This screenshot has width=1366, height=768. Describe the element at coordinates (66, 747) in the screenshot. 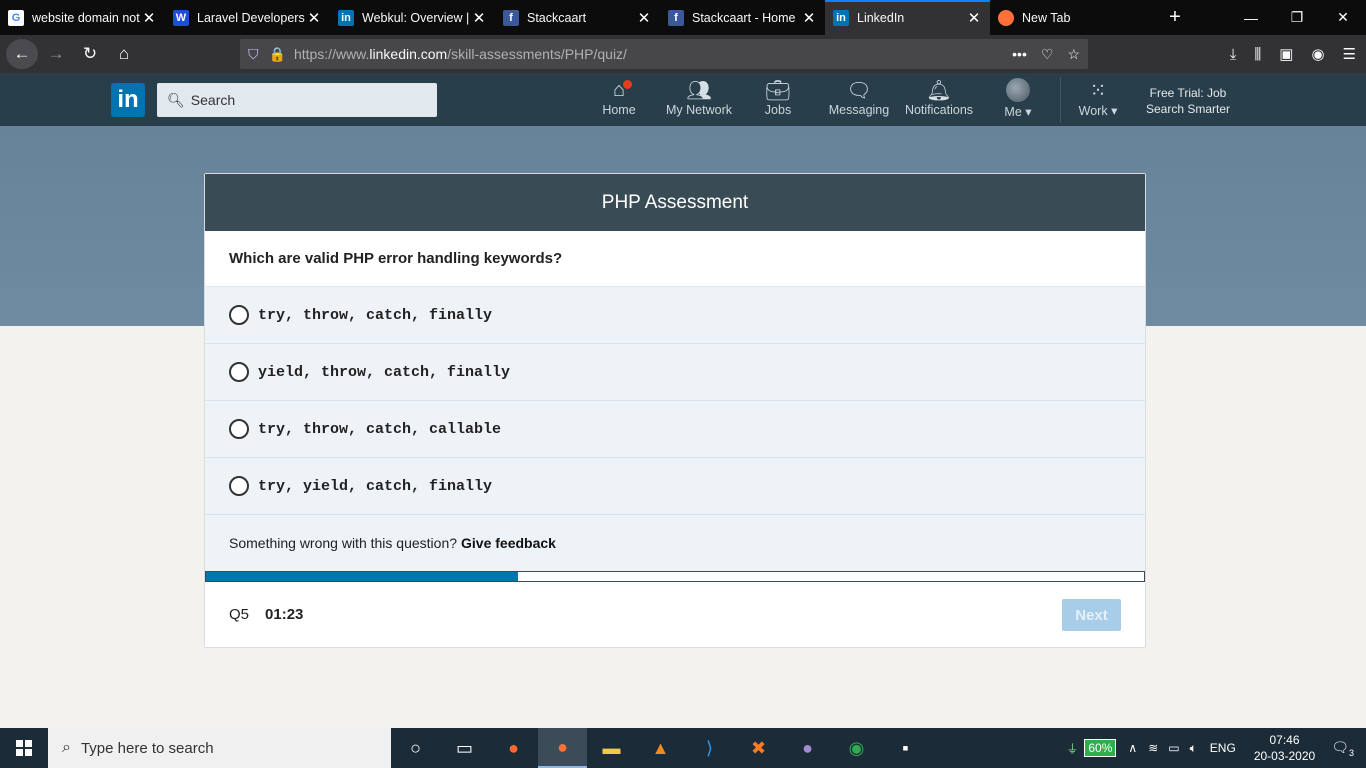

I see `search-icon: ⌕` at that location.